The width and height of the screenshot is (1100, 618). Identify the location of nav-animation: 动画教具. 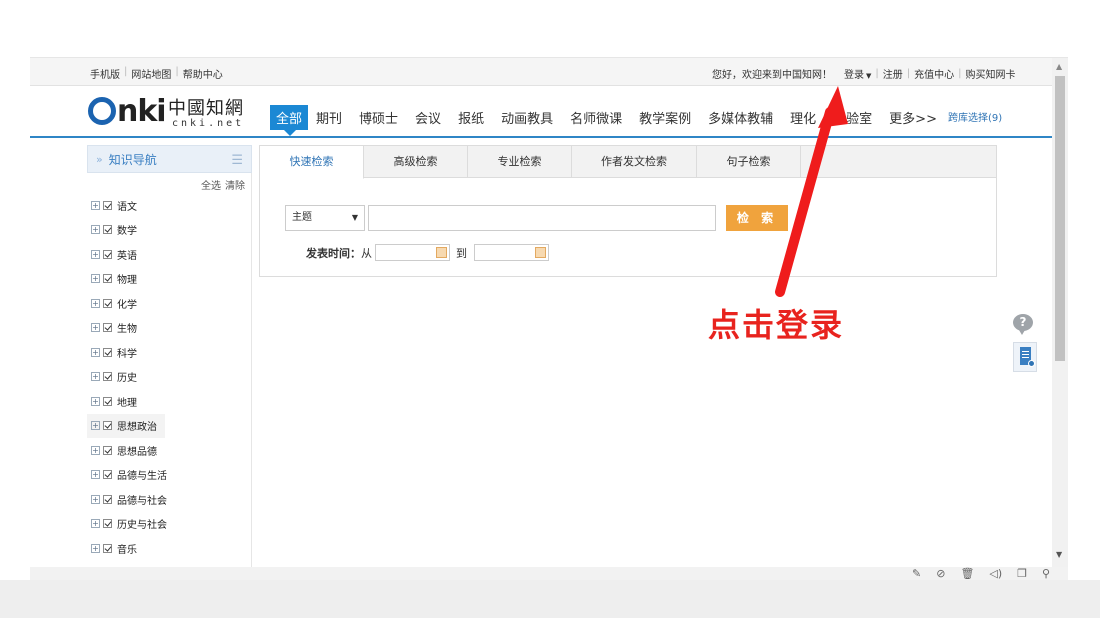
(527, 117).